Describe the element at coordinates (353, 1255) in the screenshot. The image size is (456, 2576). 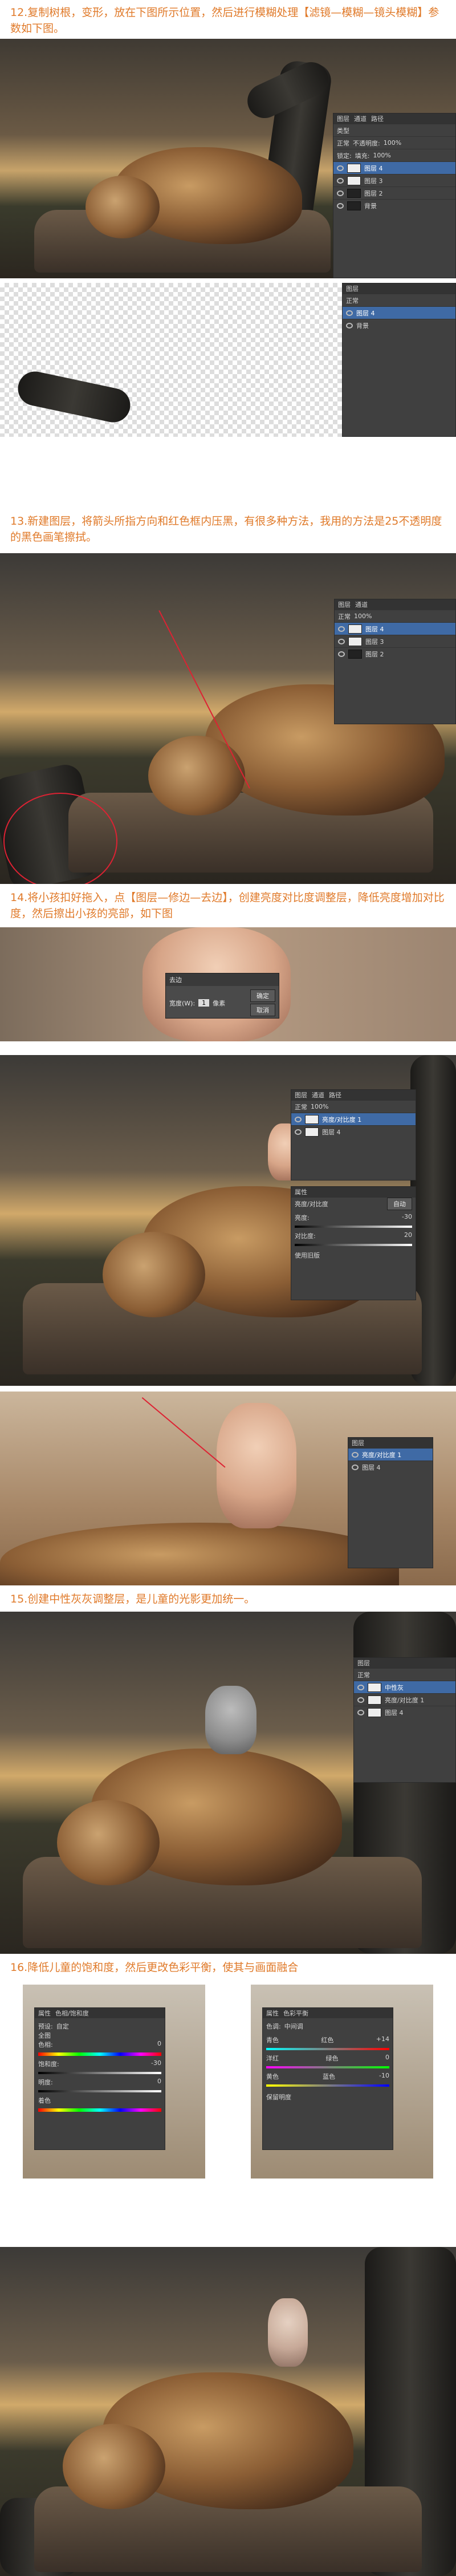
I see `legacy-checkbox: 使用旧版` at that location.